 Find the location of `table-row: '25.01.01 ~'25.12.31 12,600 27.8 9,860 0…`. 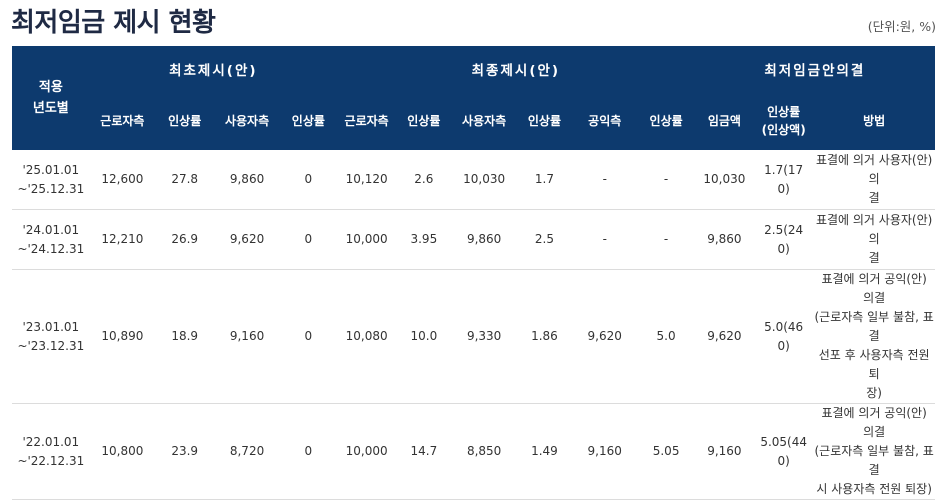

table-row: '25.01.01 ~'25.12.31 12,600 27.8 9,860 0… is located at coordinates (473, 180).